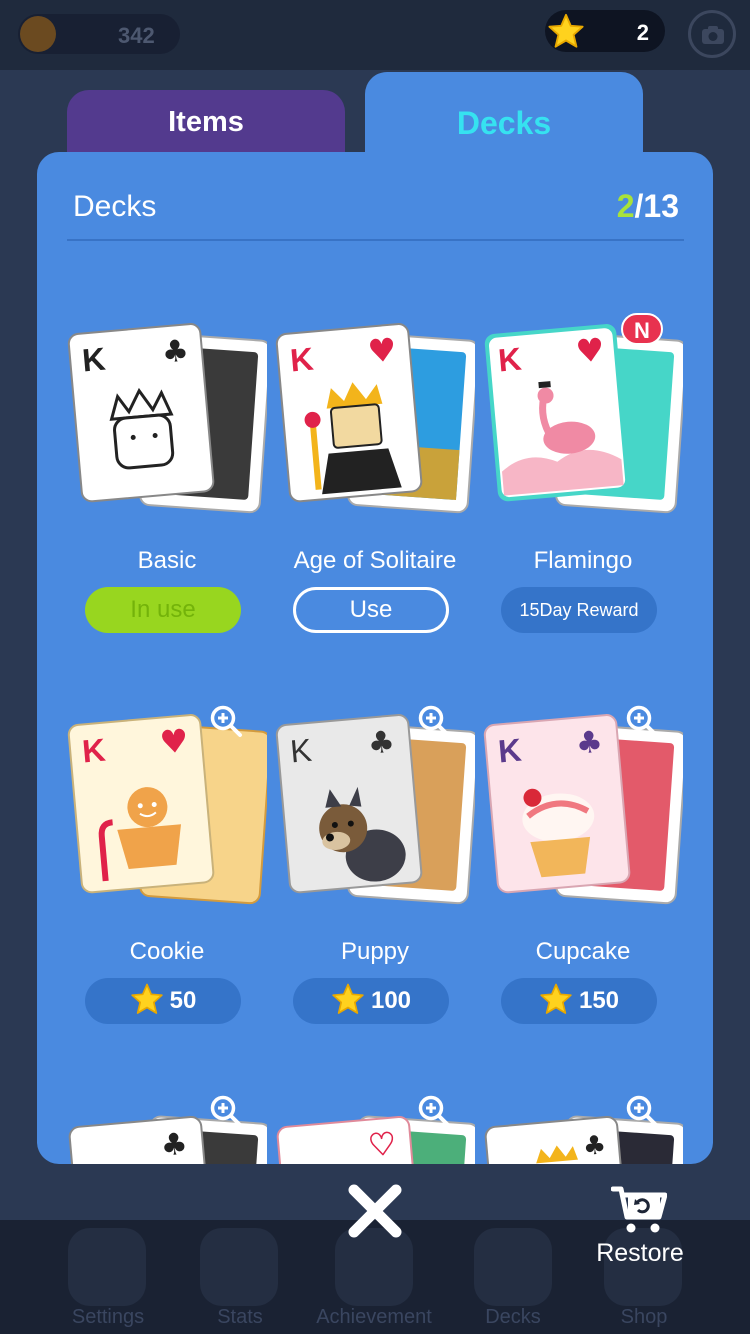 The width and height of the screenshot is (750, 1334). What do you see at coordinates (625, 206) in the screenshot?
I see `deck-count-owned: 2` at bounding box center [625, 206].